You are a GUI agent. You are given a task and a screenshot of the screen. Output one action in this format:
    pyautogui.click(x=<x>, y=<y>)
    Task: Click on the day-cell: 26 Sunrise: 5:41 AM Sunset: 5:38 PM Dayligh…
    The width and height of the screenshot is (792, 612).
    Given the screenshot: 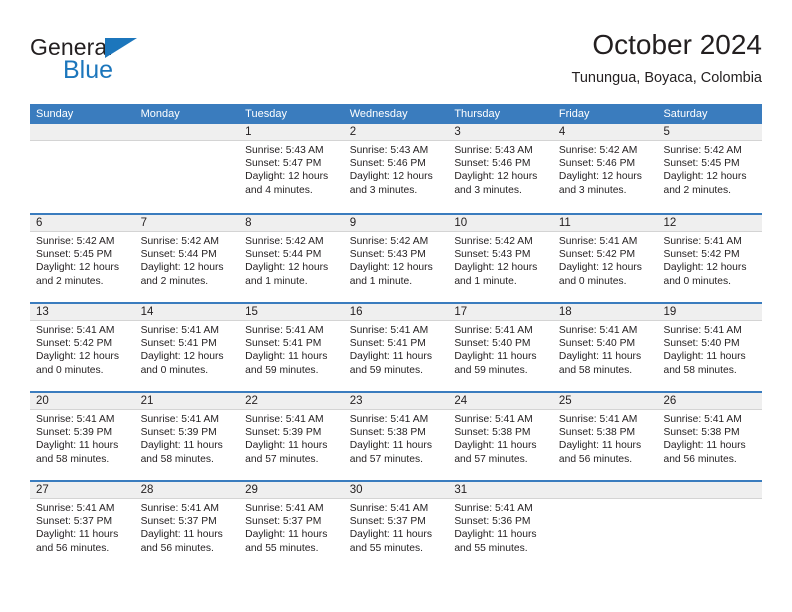 What is the action you would take?
    pyautogui.click(x=710, y=436)
    